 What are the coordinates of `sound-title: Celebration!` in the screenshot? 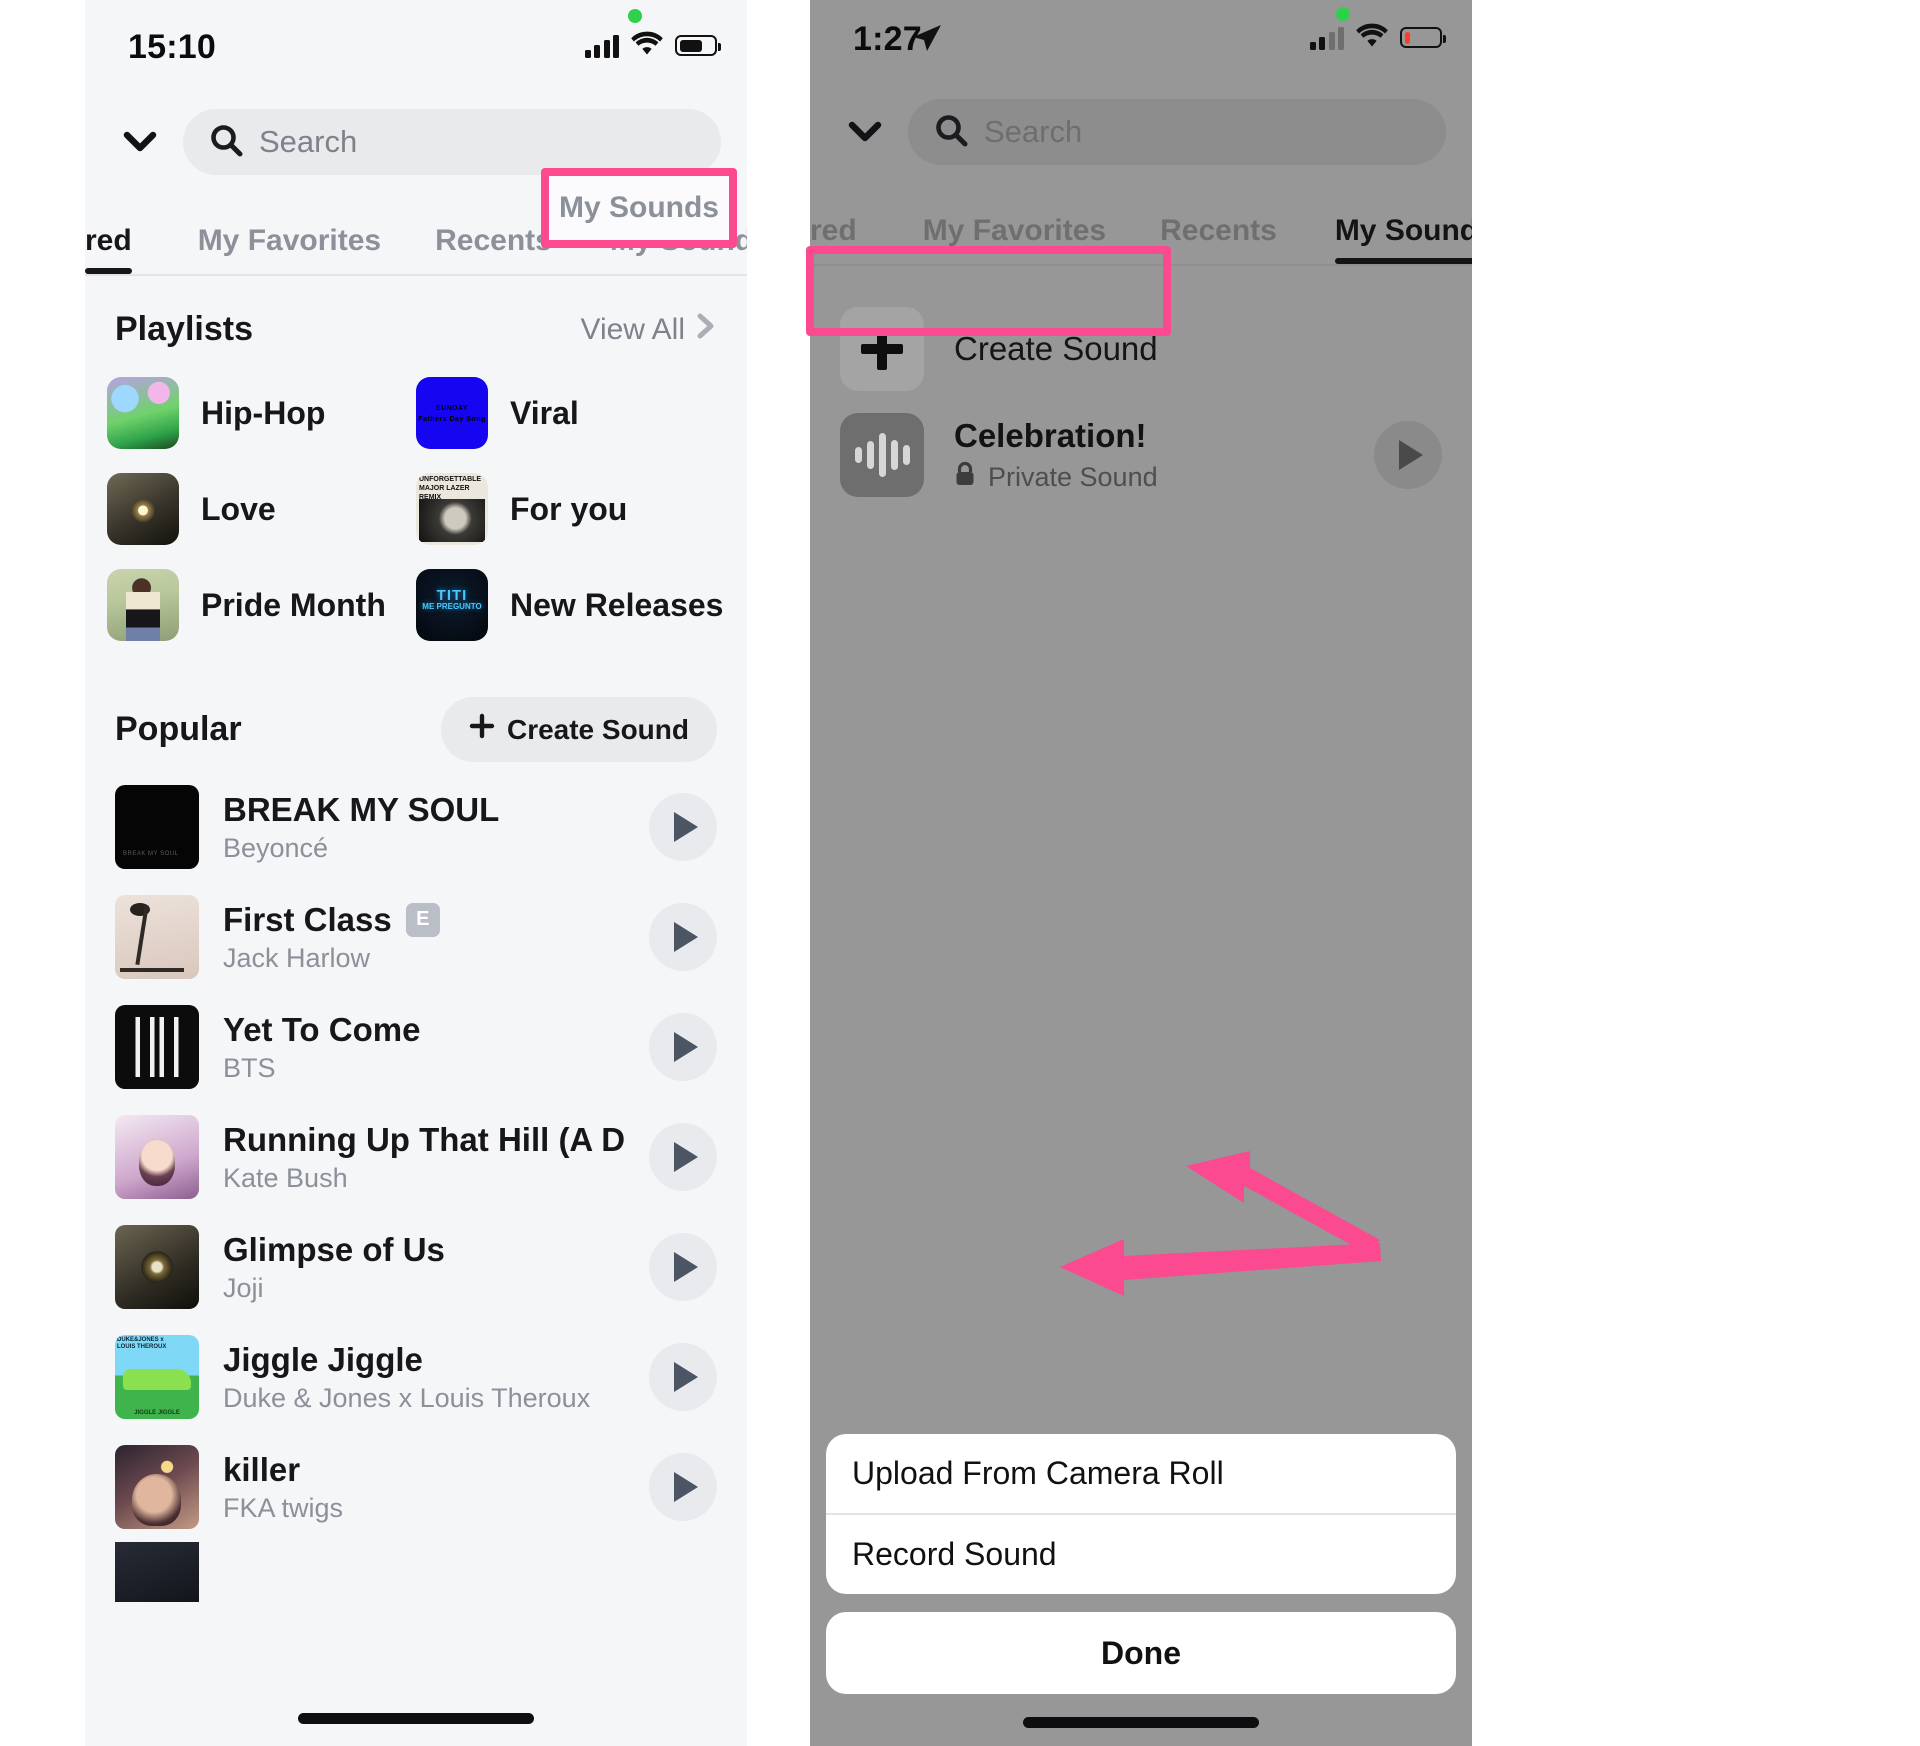 It's located at (1050, 435).